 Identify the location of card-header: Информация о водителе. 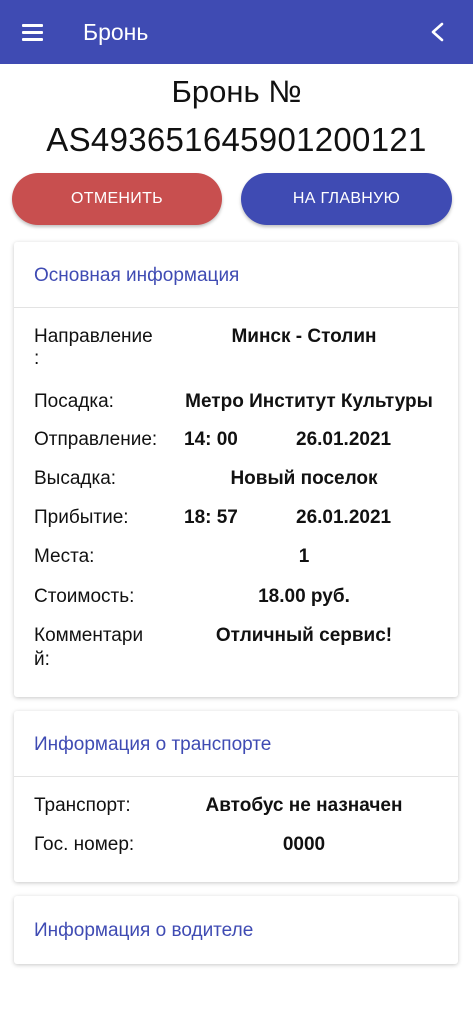
(236, 929).